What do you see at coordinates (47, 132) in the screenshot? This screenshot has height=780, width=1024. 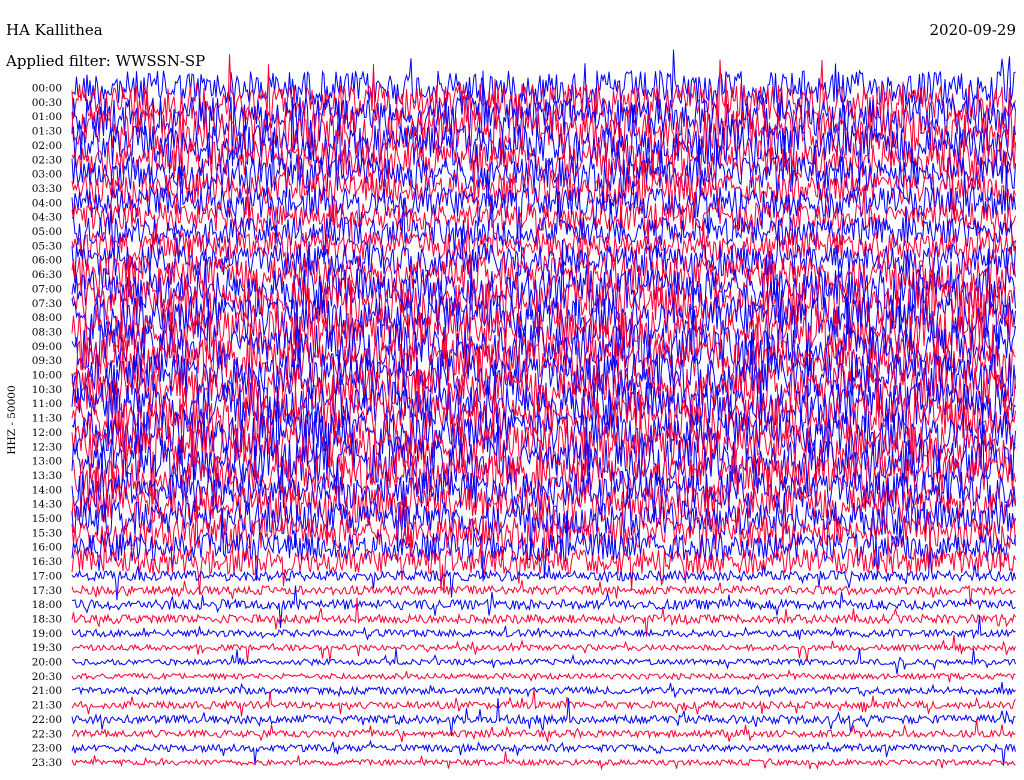 I see `time-tick-label: 01:30` at bounding box center [47, 132].